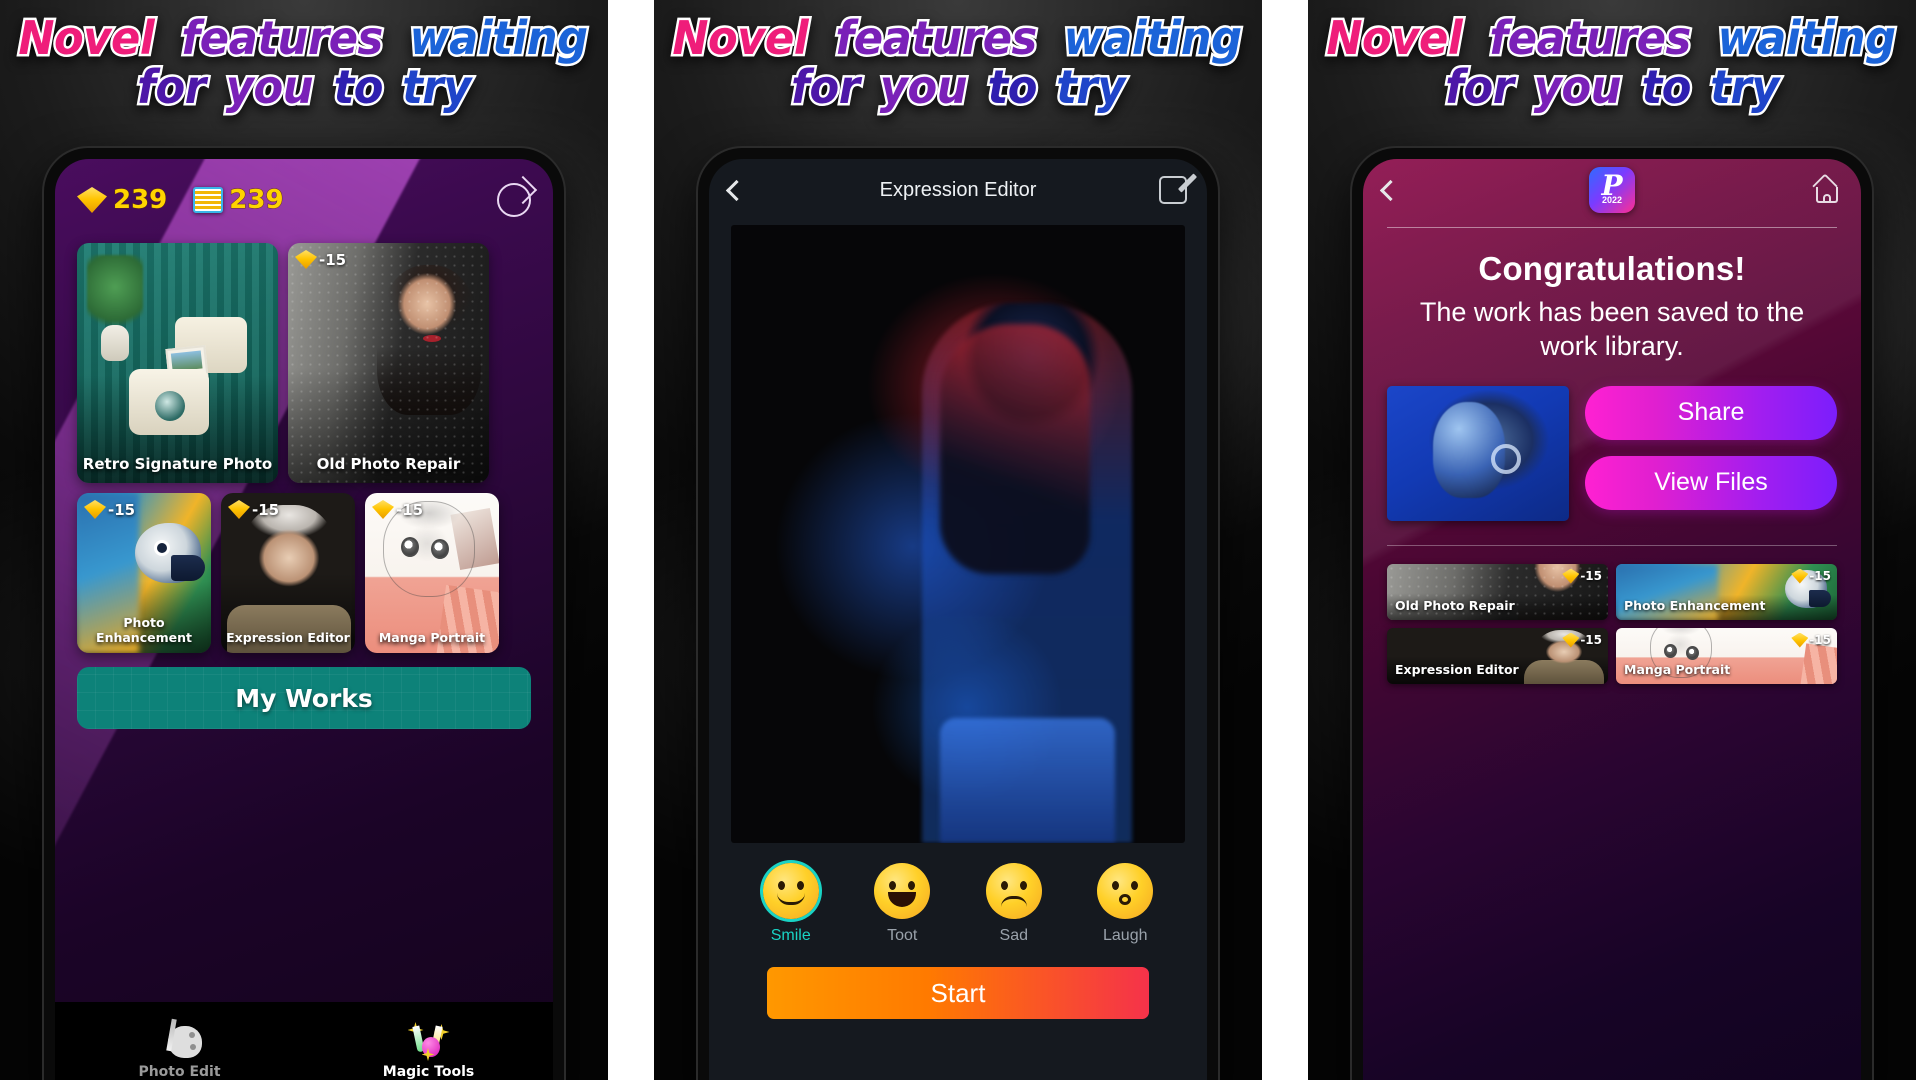  Describe the element at coordinates (958, 189) in the screenshot. I see `page-title: Expression Editor` at that location.